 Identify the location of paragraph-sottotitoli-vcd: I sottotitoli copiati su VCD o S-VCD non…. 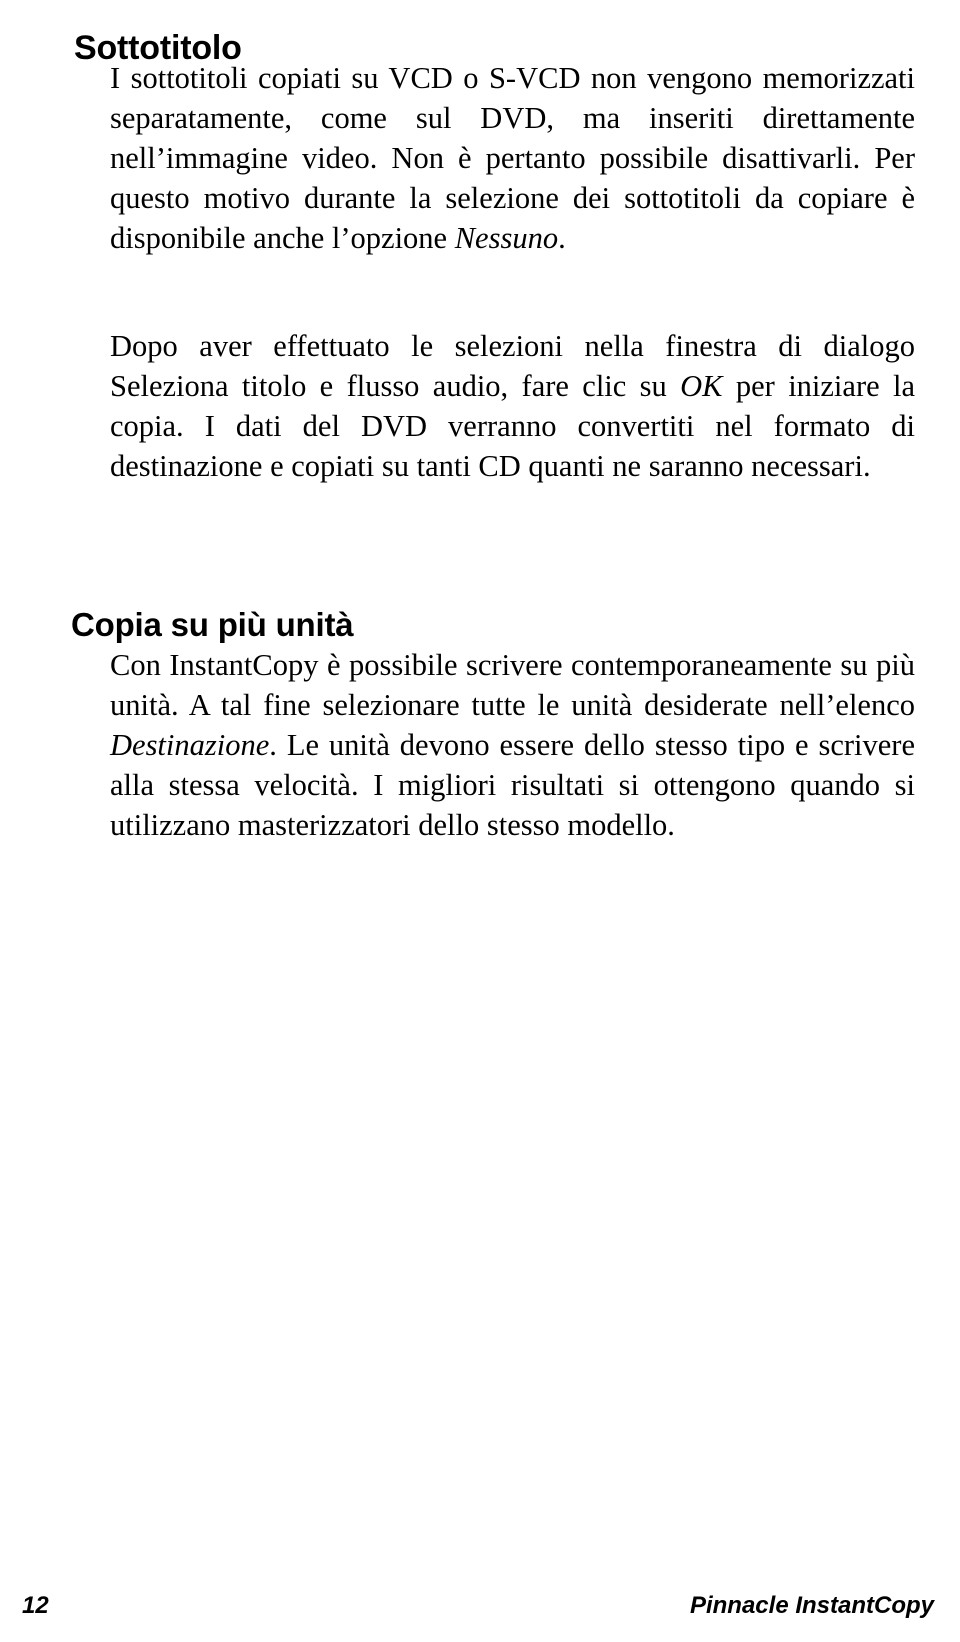
(512, 158).